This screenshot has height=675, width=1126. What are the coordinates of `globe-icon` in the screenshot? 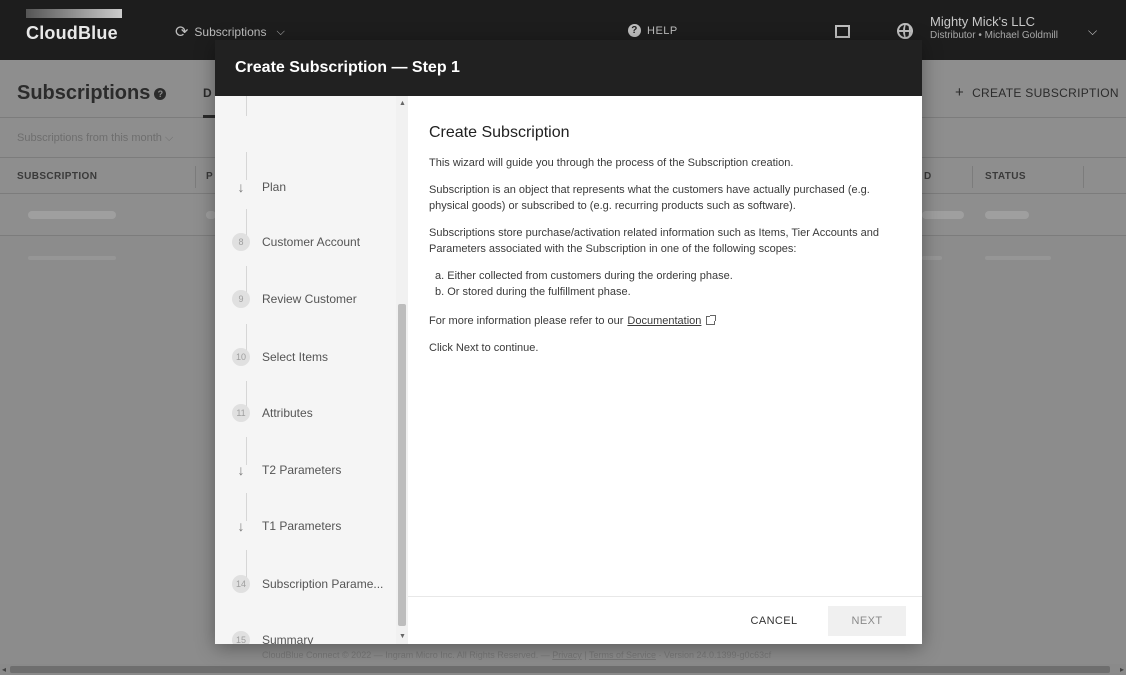 It's located at (905, 31).